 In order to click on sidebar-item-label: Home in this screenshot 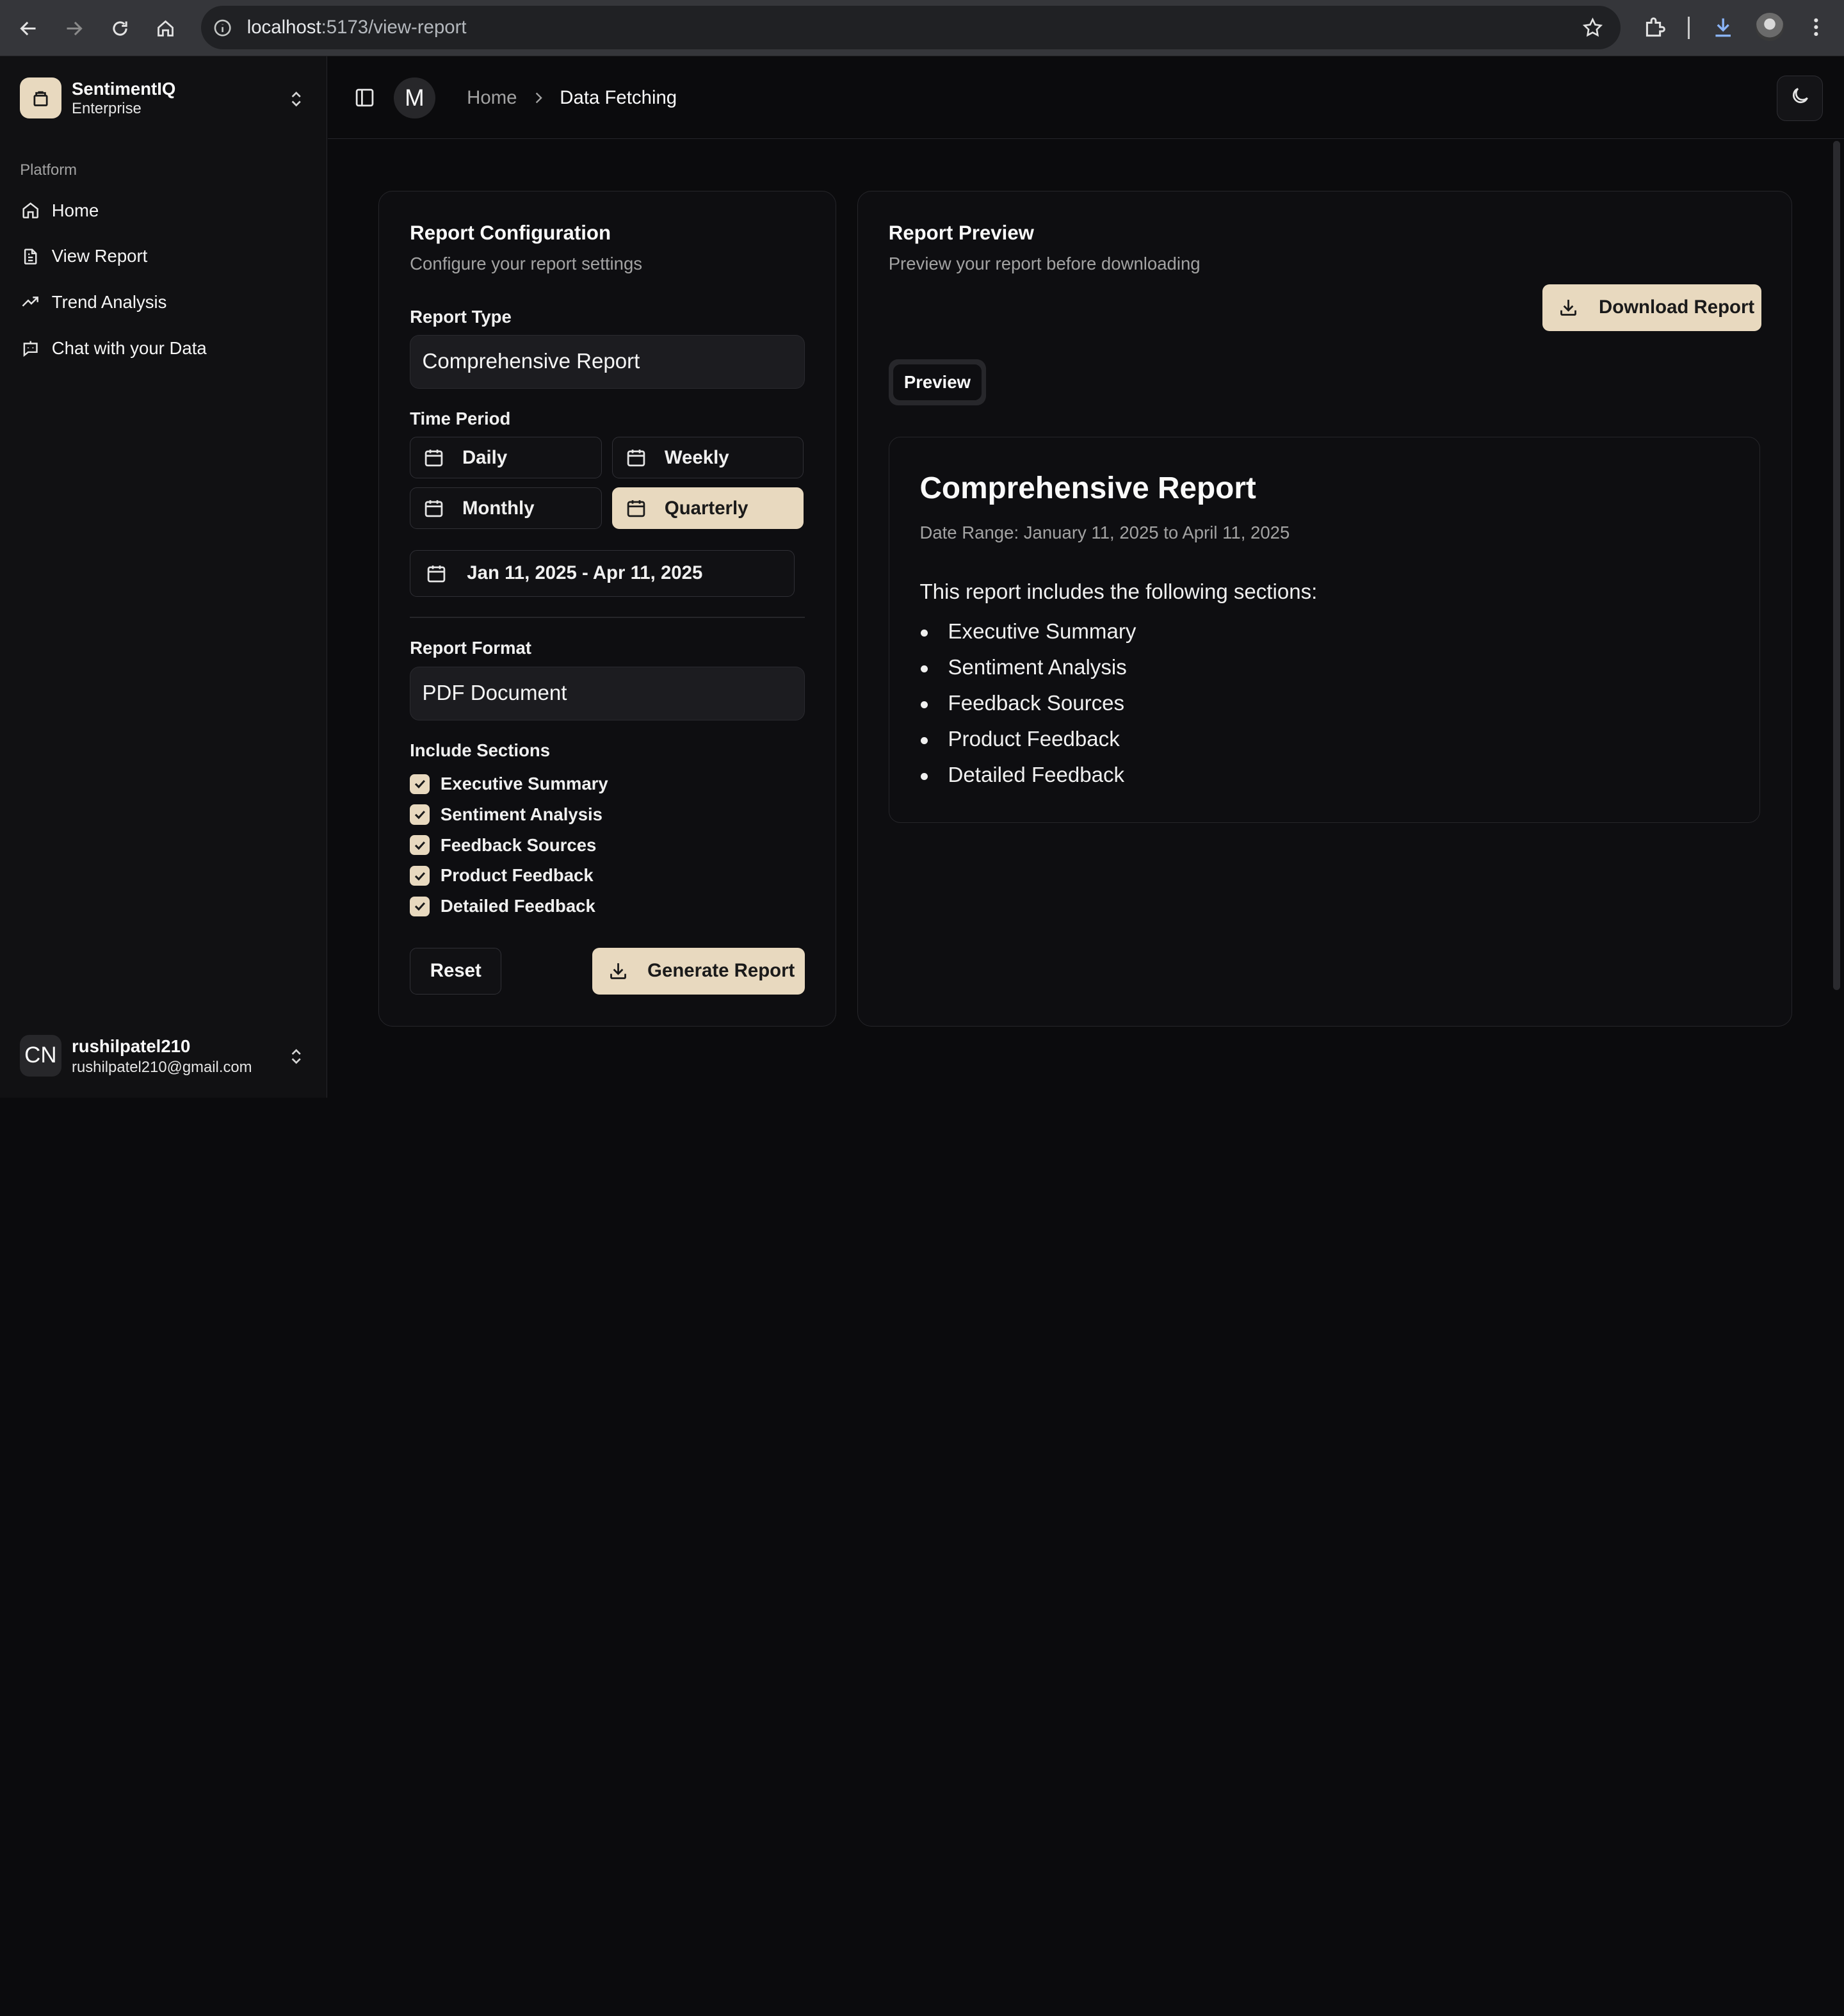, I will do `click(75, 210)`.